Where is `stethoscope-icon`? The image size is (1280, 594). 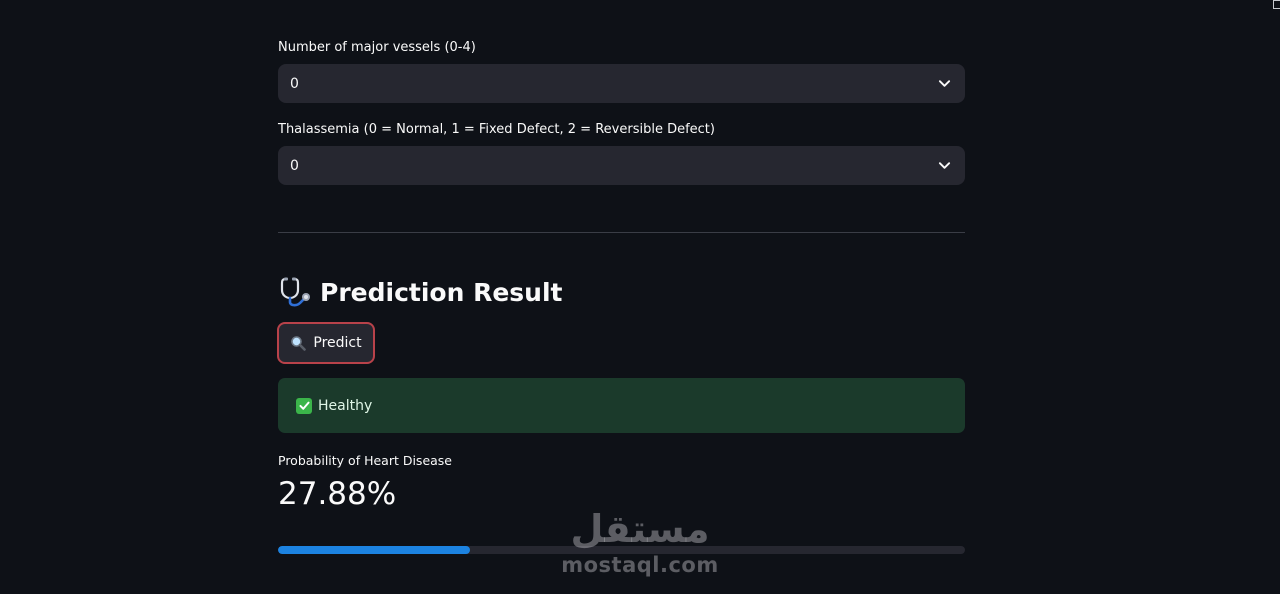
stethoscope-icon is located at coordinates (295, 292).